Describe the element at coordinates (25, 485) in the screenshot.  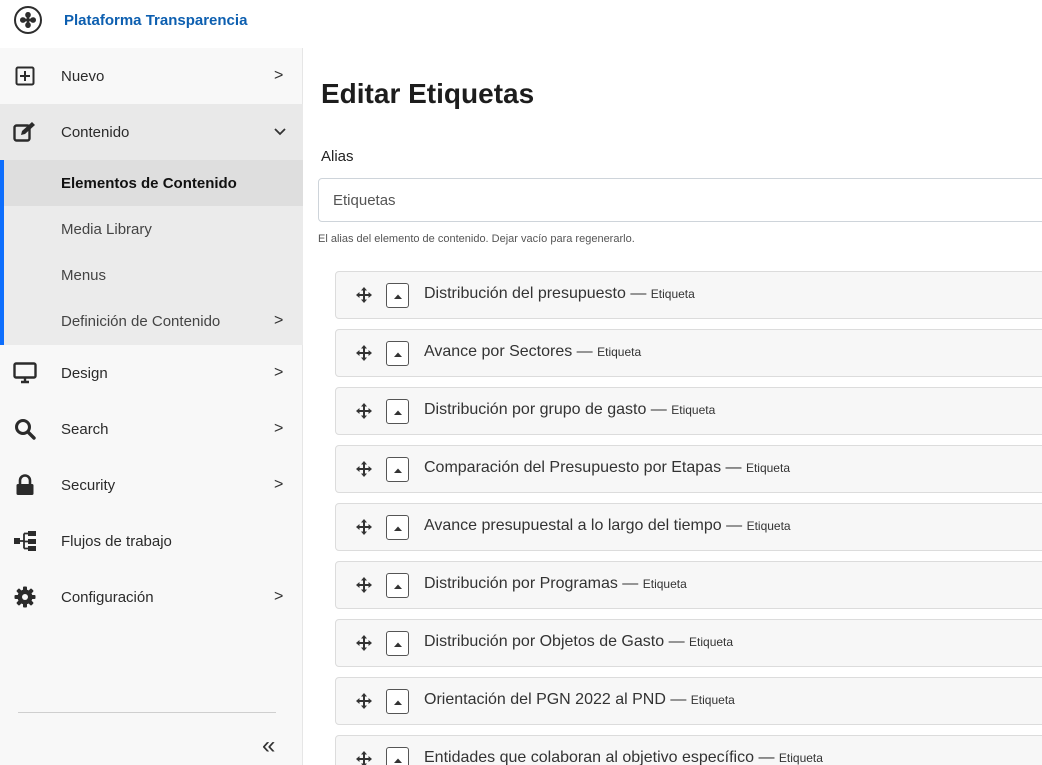
I see `lock-icon` at that location.